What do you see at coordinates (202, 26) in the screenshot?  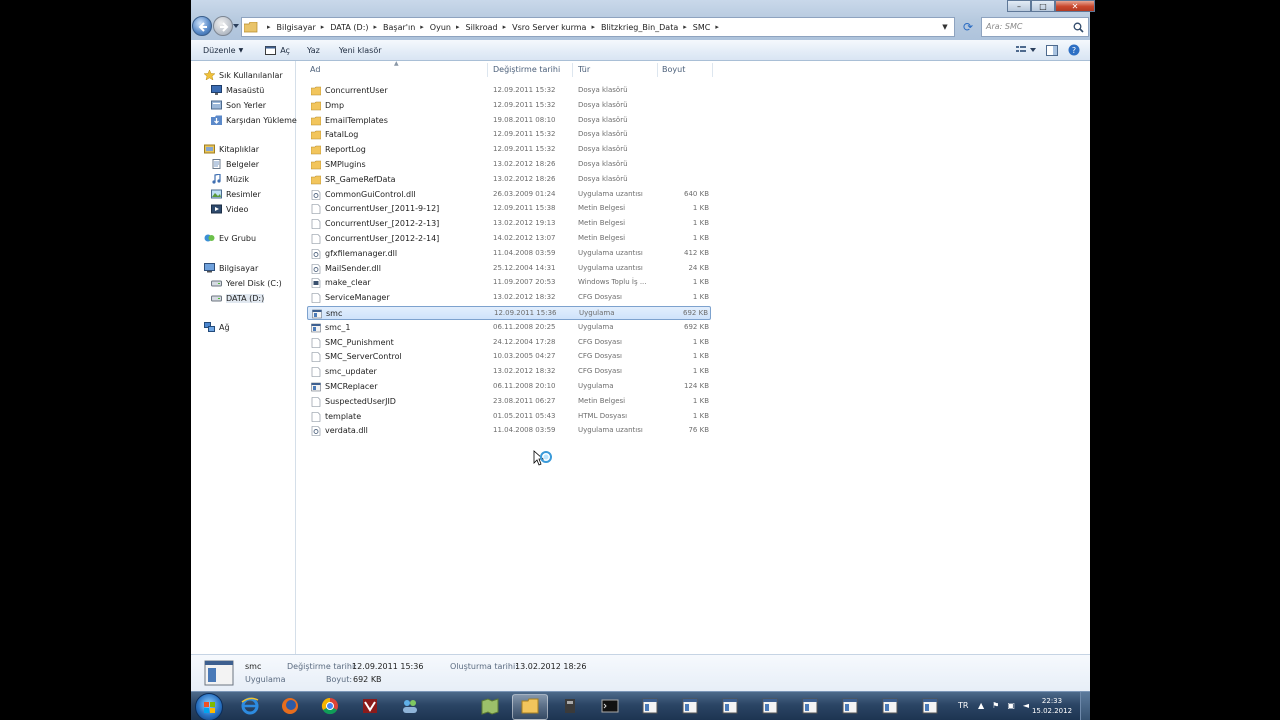 I see `back-button` at bounding box center [202, 26].